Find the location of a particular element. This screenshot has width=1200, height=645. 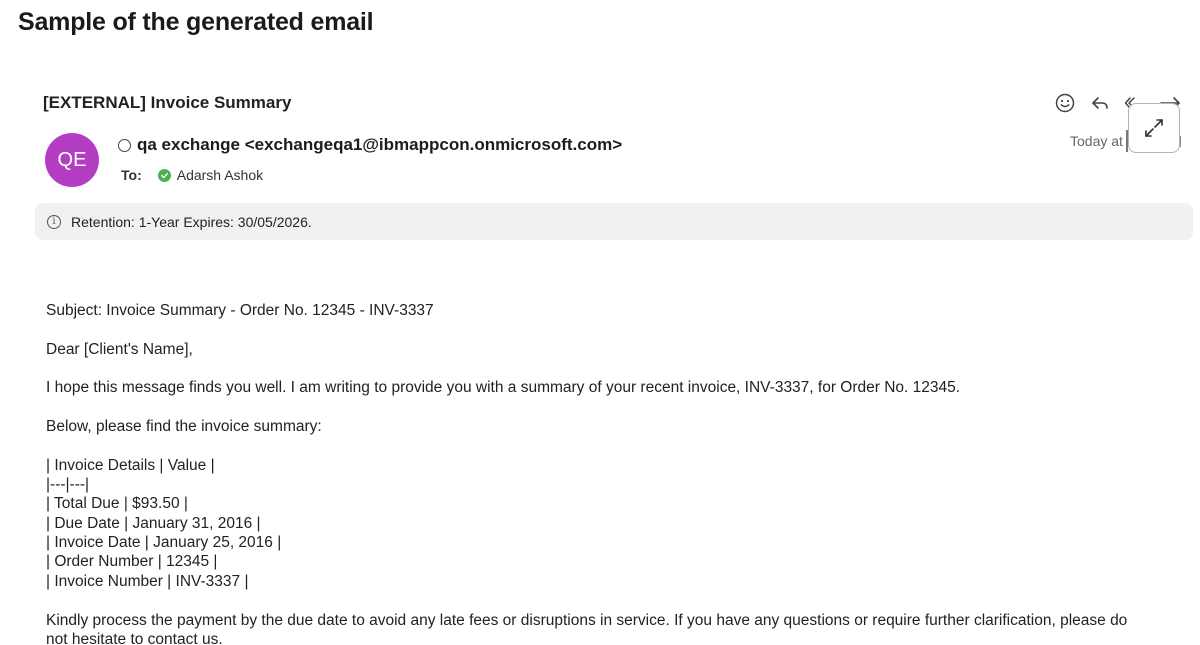

recipients-row: To: Adarsh Ashok is located at coordinates (192, 175).